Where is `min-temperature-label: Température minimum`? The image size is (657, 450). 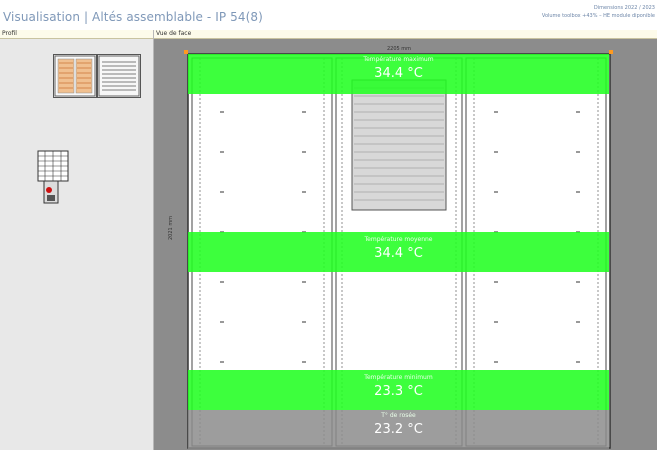
min-temperature-label: Température minimum is located at coordinates (398, 377).